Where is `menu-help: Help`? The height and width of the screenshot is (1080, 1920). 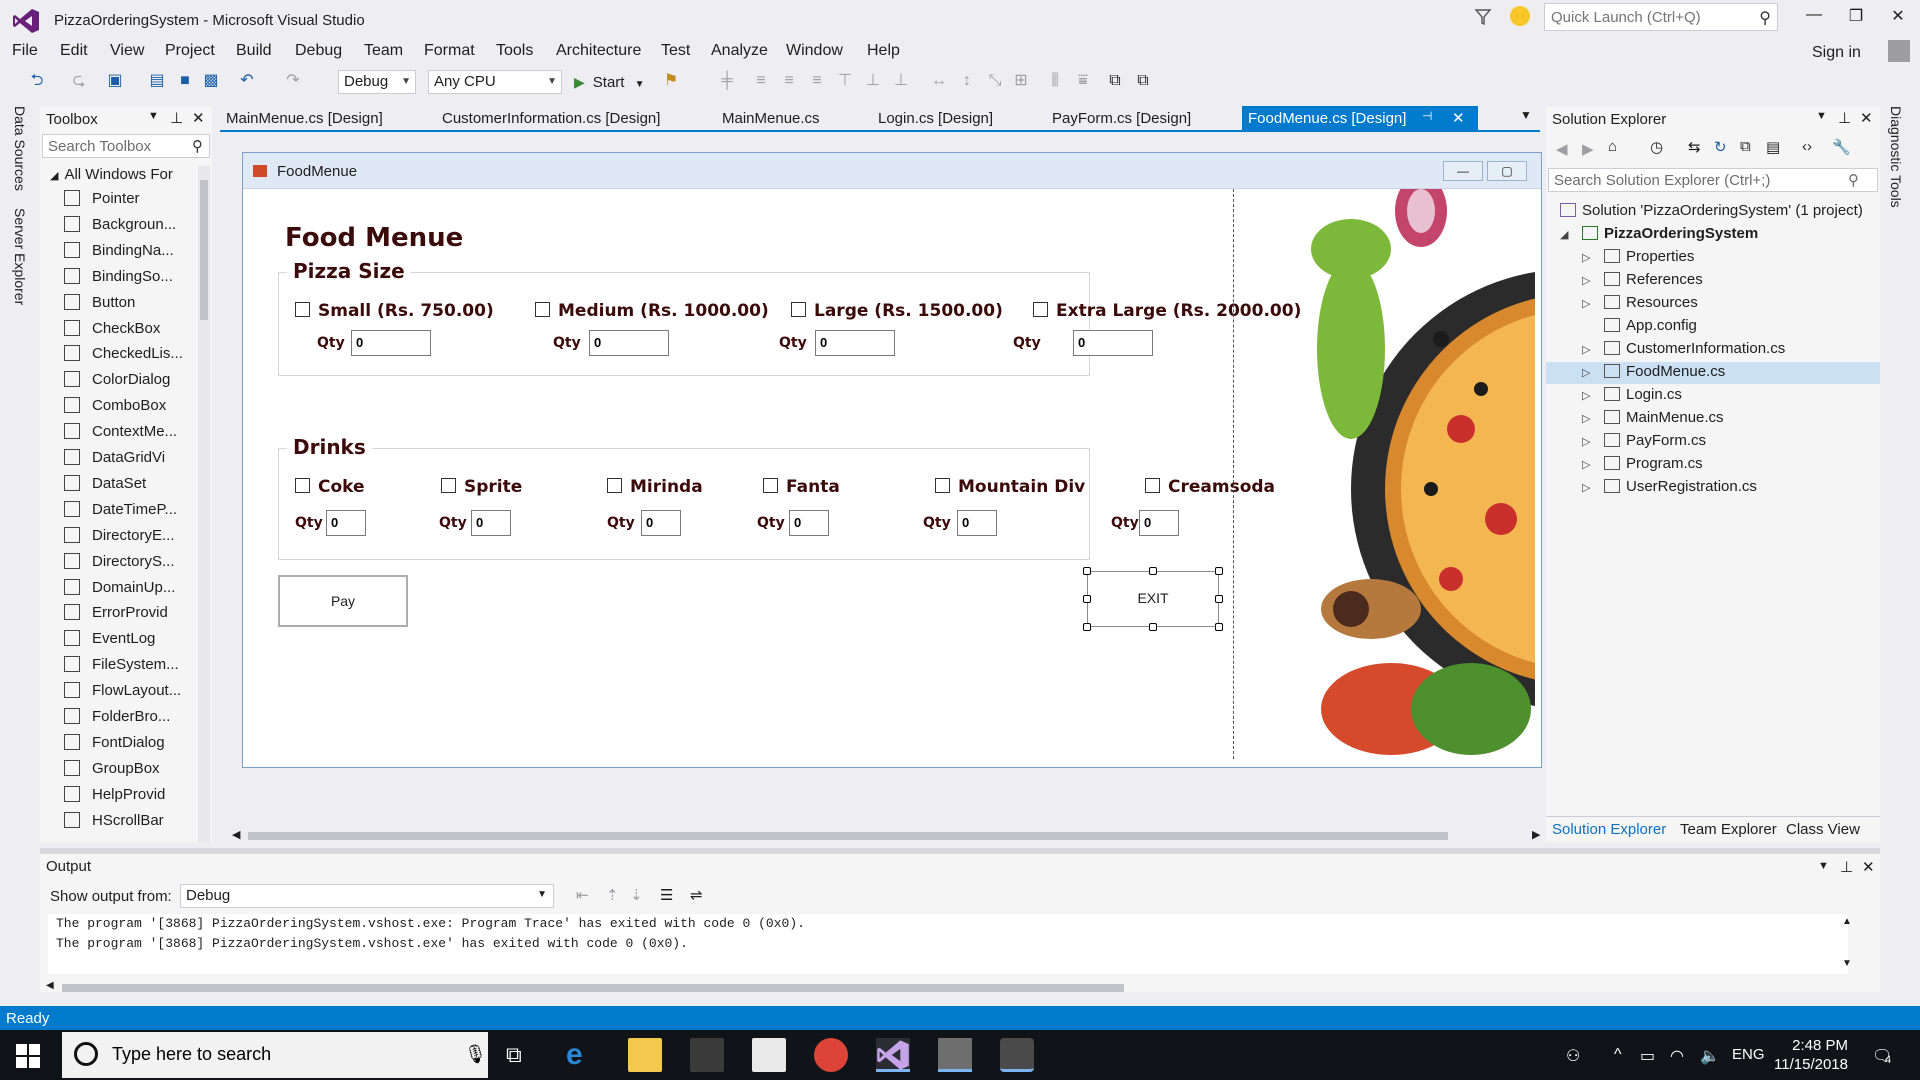 menu-help: Help is located at coordinates (883, 51).